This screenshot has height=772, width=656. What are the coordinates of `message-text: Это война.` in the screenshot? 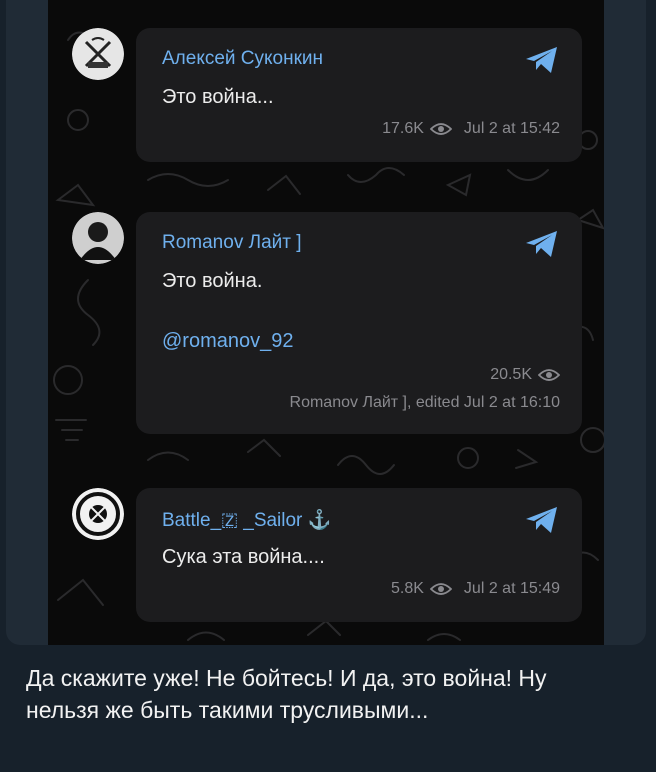 It's located at (212, 281).